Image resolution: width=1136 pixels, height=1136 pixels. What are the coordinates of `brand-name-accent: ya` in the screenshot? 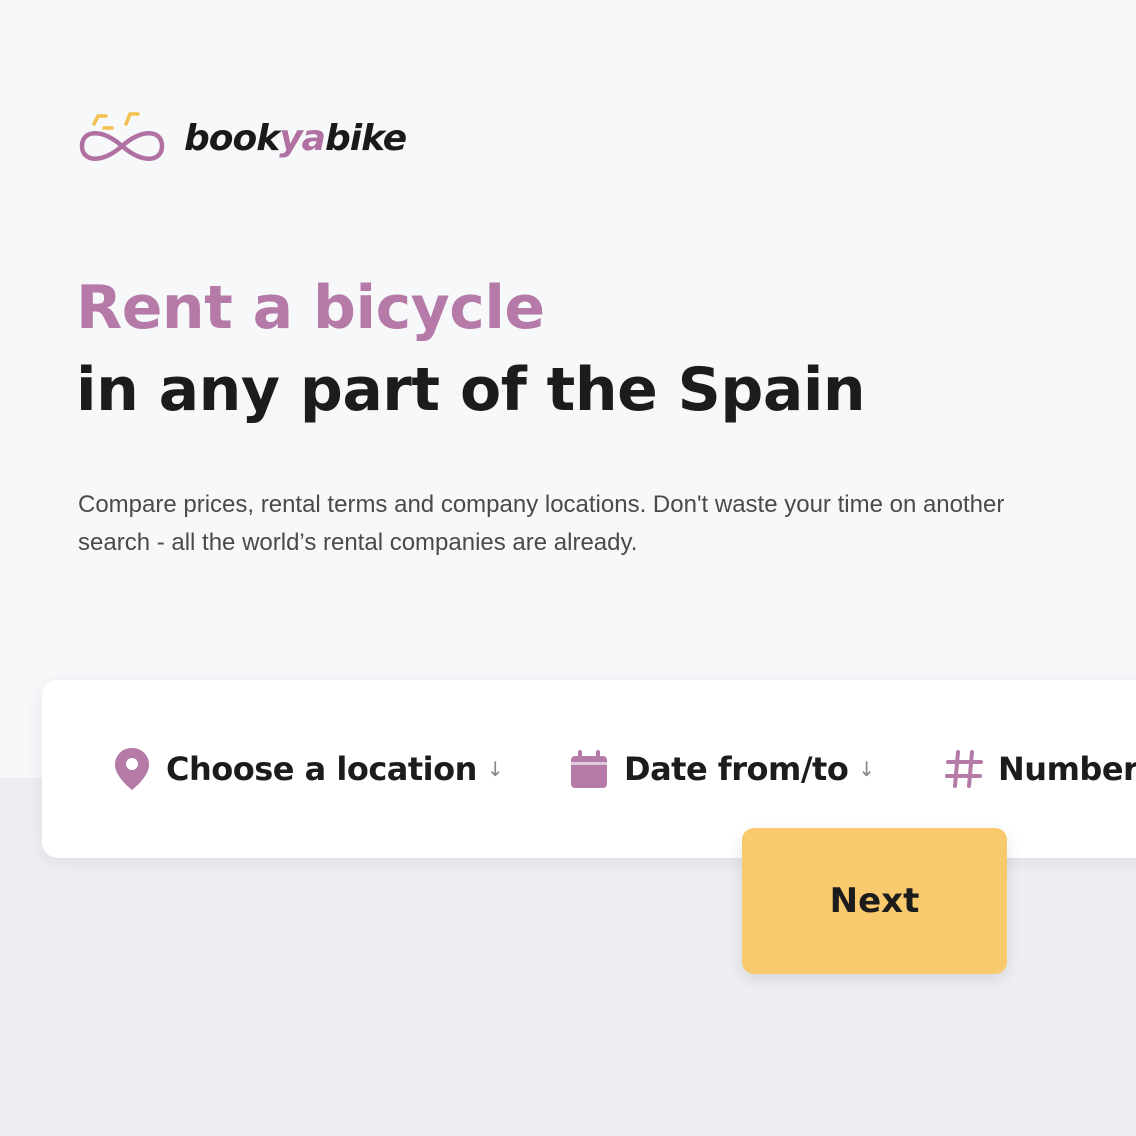 It's located at (302, 138).